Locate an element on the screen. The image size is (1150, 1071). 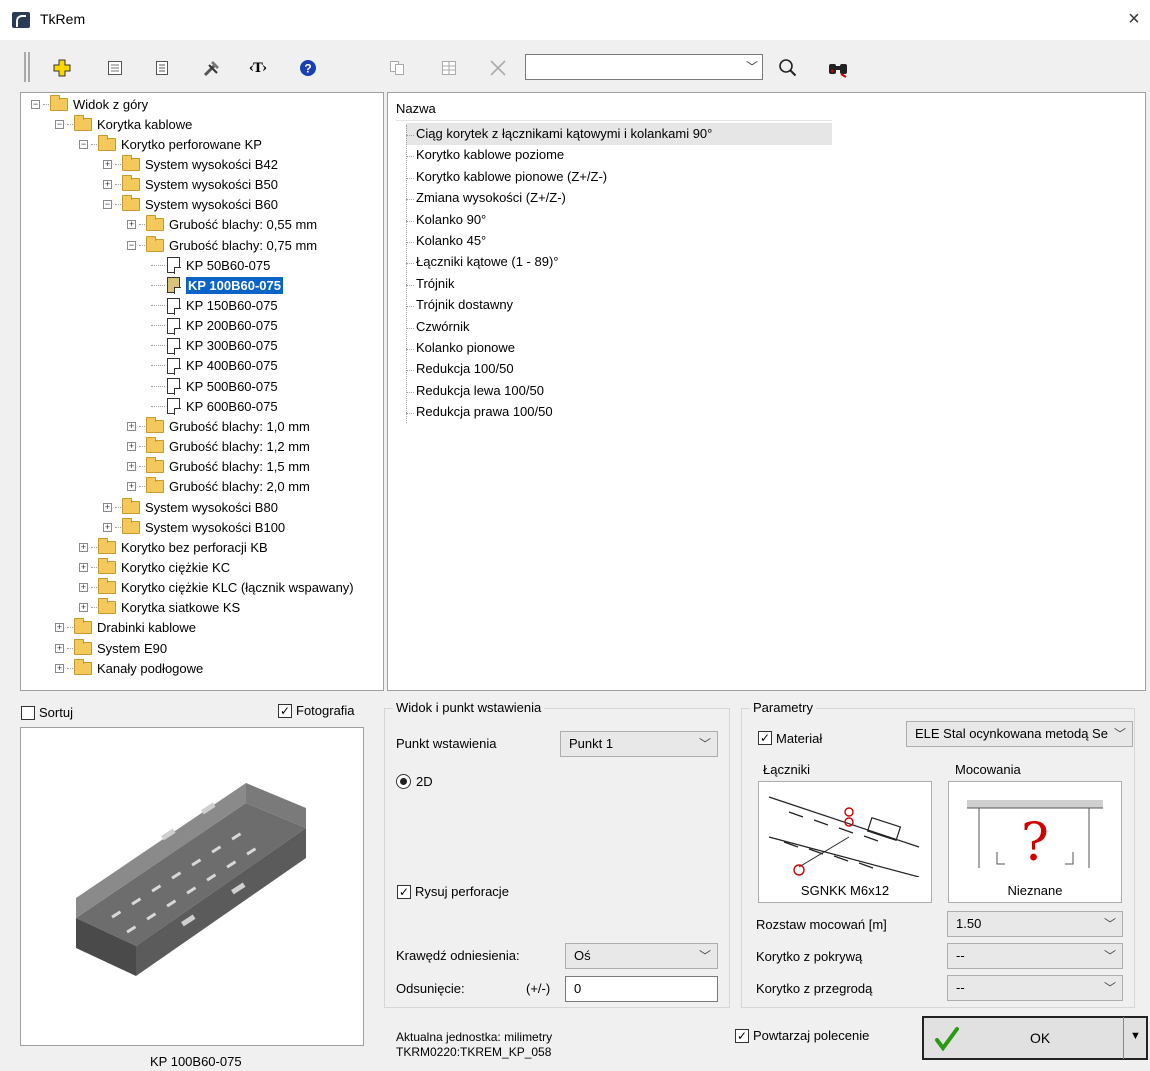
sort-checkbox is located at coordinates (28, 713).